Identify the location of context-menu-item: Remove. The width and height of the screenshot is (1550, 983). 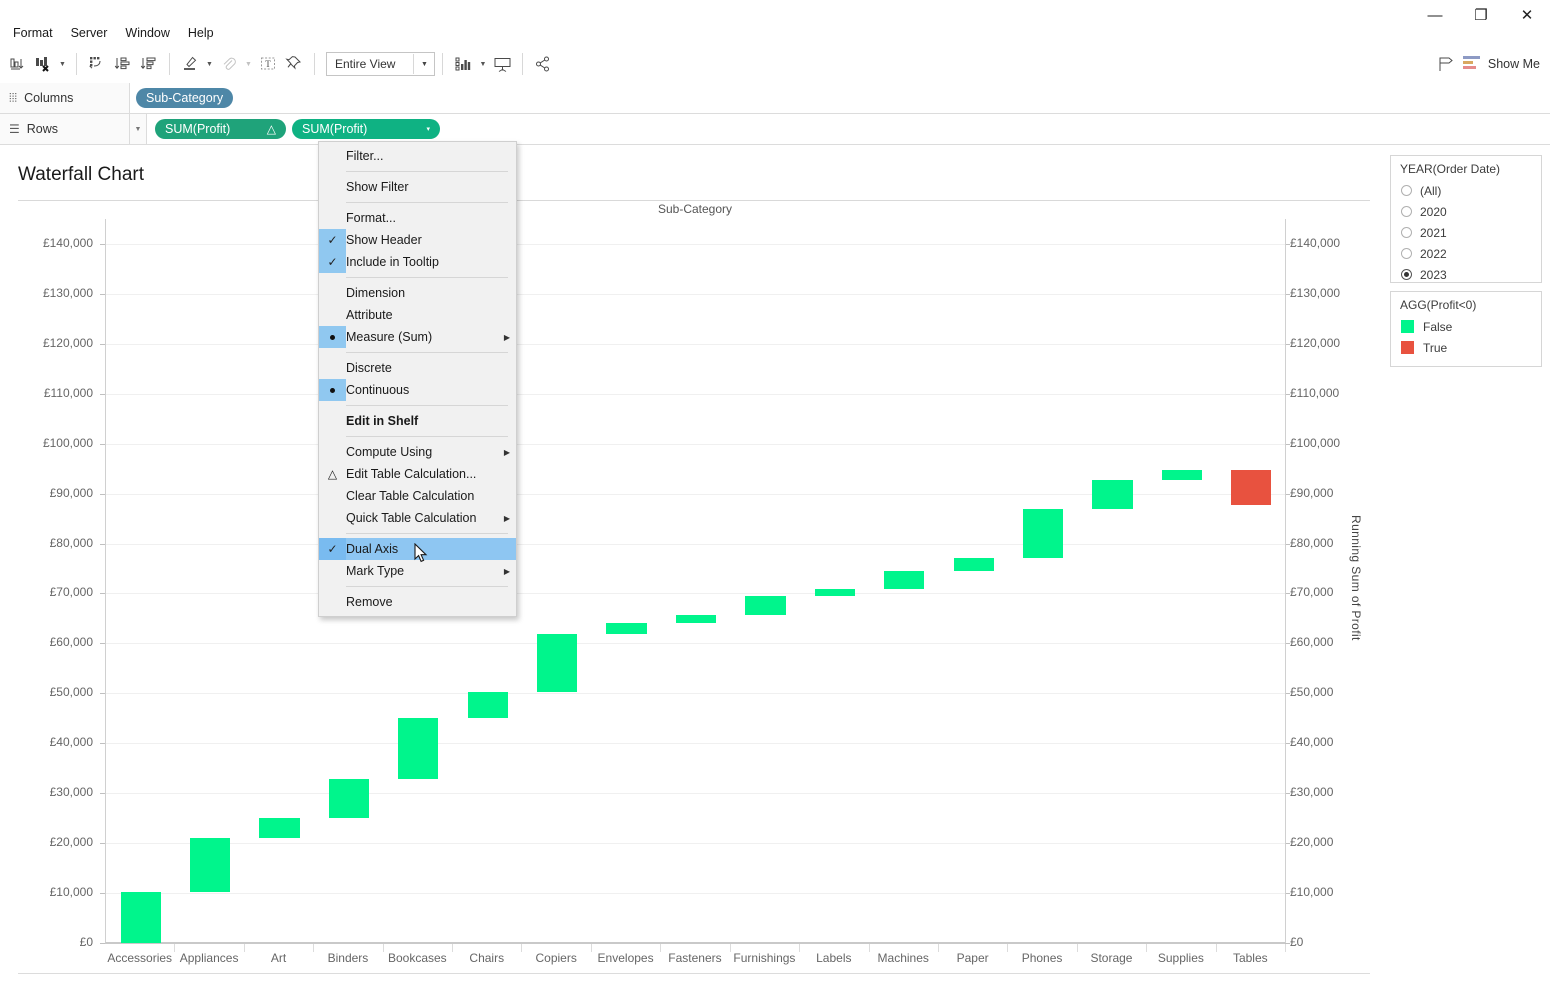
(417, 602).